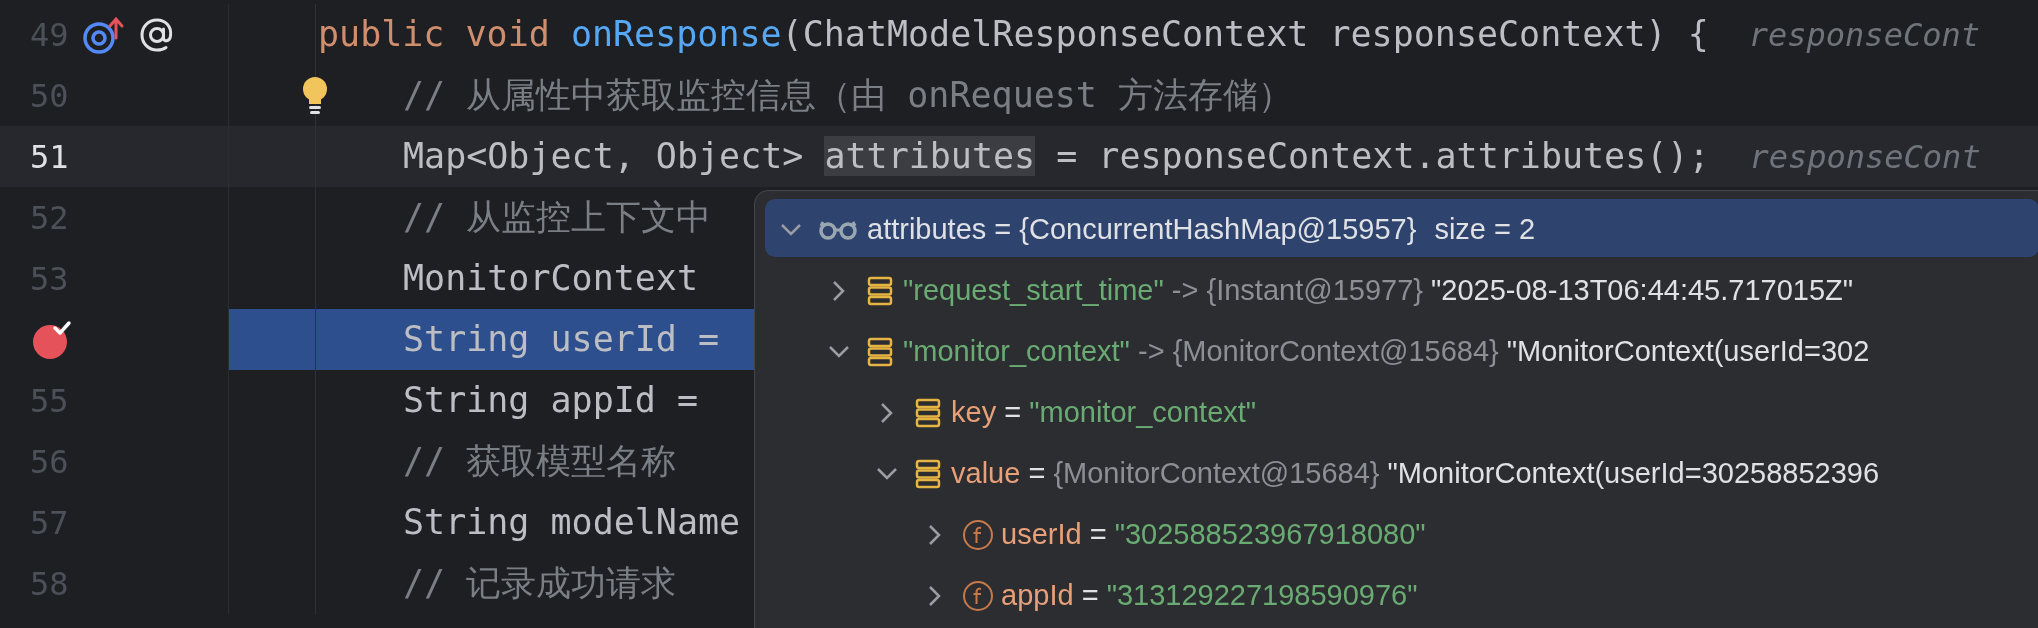  Describe the element at coordinates (156, 34) in the screenshot. I see `at-sign-icon` at that location.